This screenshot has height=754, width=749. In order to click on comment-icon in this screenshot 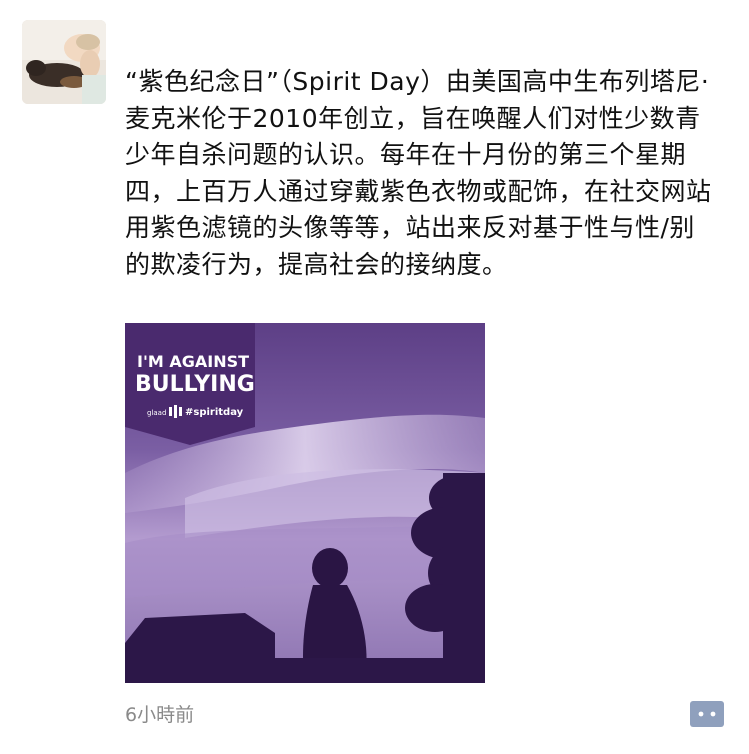, I will do `click(707, 714)`.